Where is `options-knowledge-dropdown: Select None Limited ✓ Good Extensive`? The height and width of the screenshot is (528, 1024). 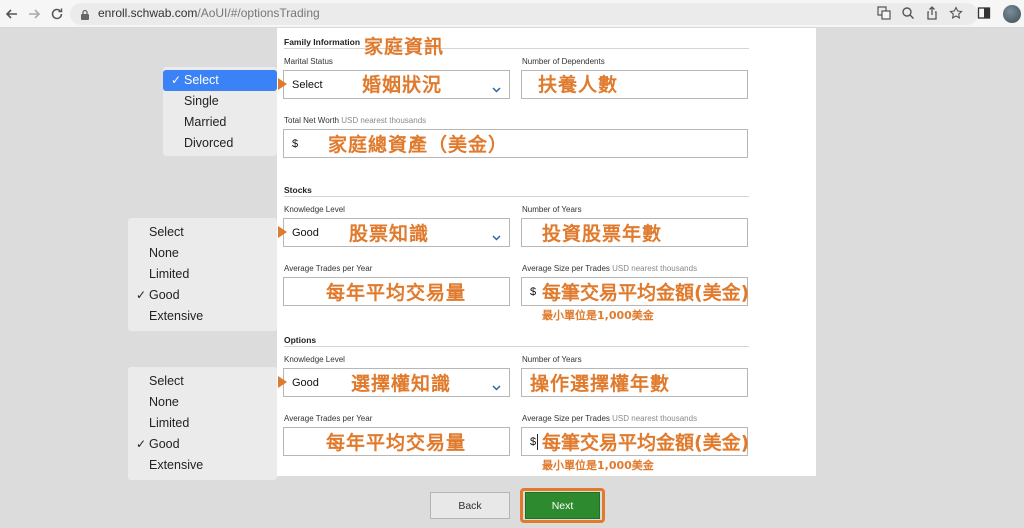 options-knowledge-dropdown: Select None Limited ✓ Good Extensive is located at coordinates (202, 423).